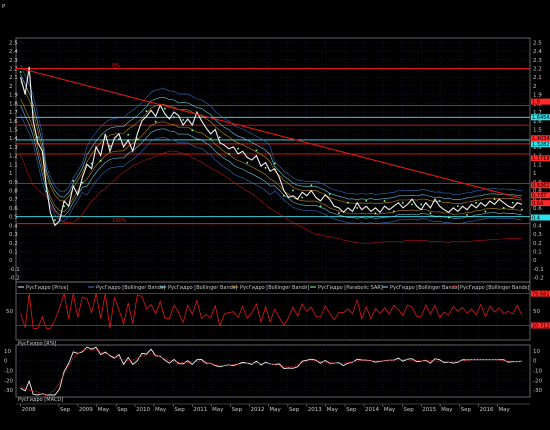 Image resolution: width=550 pixels, height=430 pixels. Describe the element at coordinates (535, 362) in the screenshot. I see `macd-y-tick-right: 0` at that location.